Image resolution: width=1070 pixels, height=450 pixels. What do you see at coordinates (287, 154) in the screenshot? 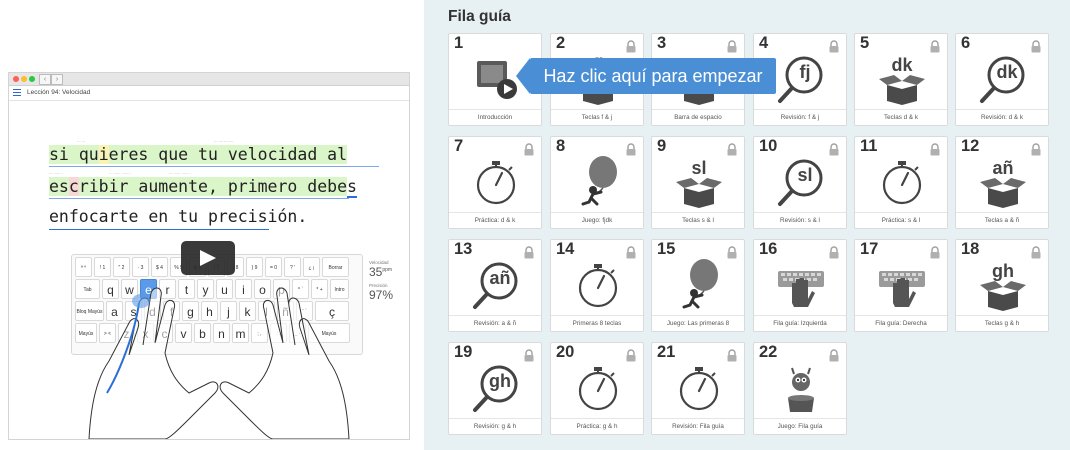
I see `typed-text: velocidad al` at bounding box center [287, 154].